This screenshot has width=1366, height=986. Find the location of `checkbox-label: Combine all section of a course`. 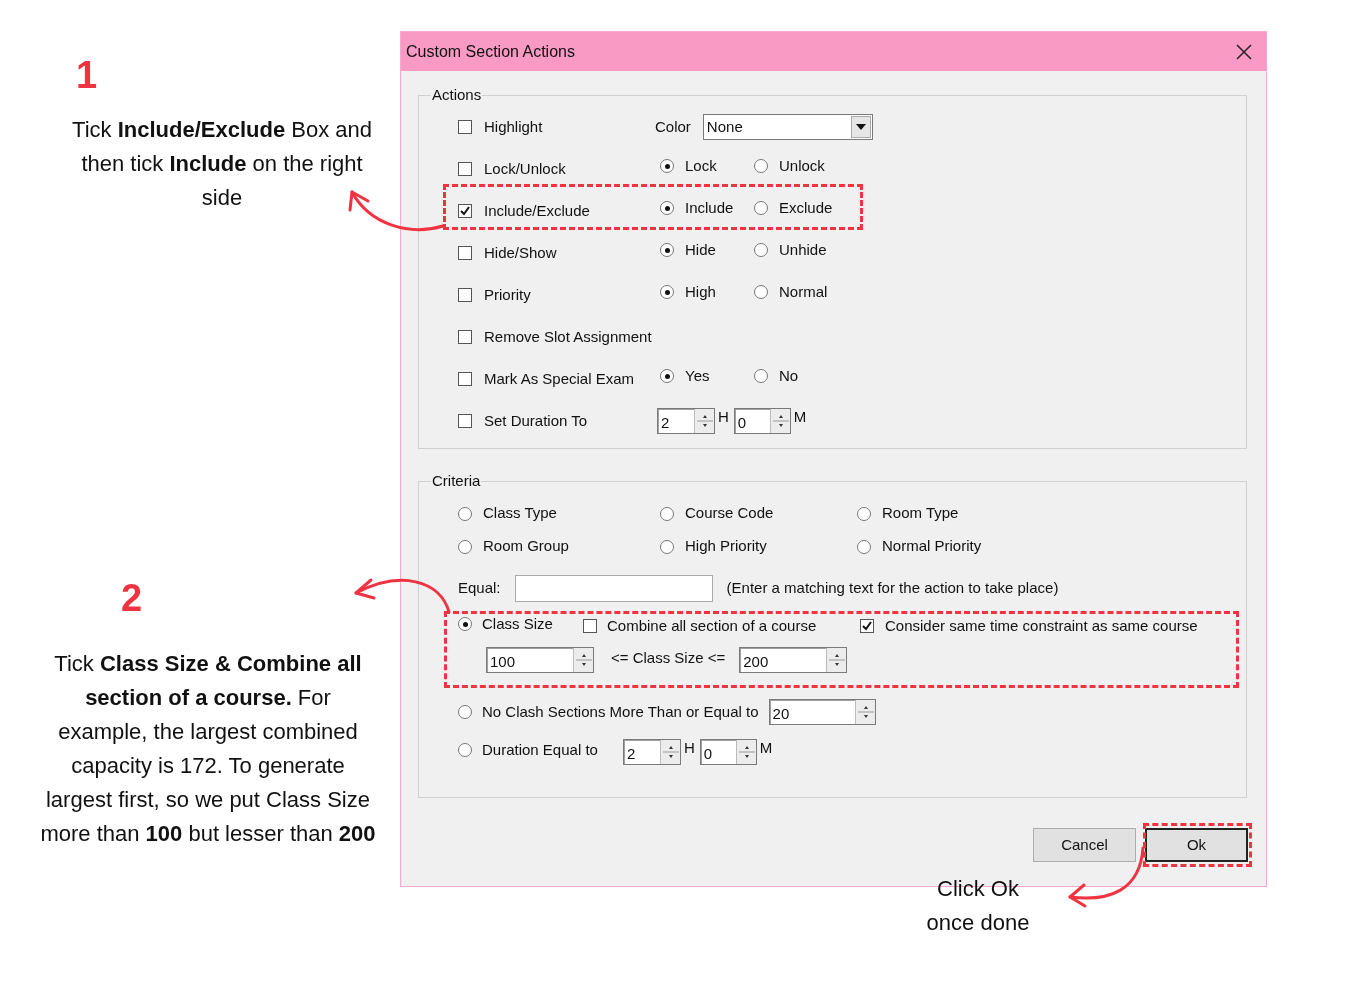

checkbox-label: Combine all section of a course is located at coordinates (712, 625).